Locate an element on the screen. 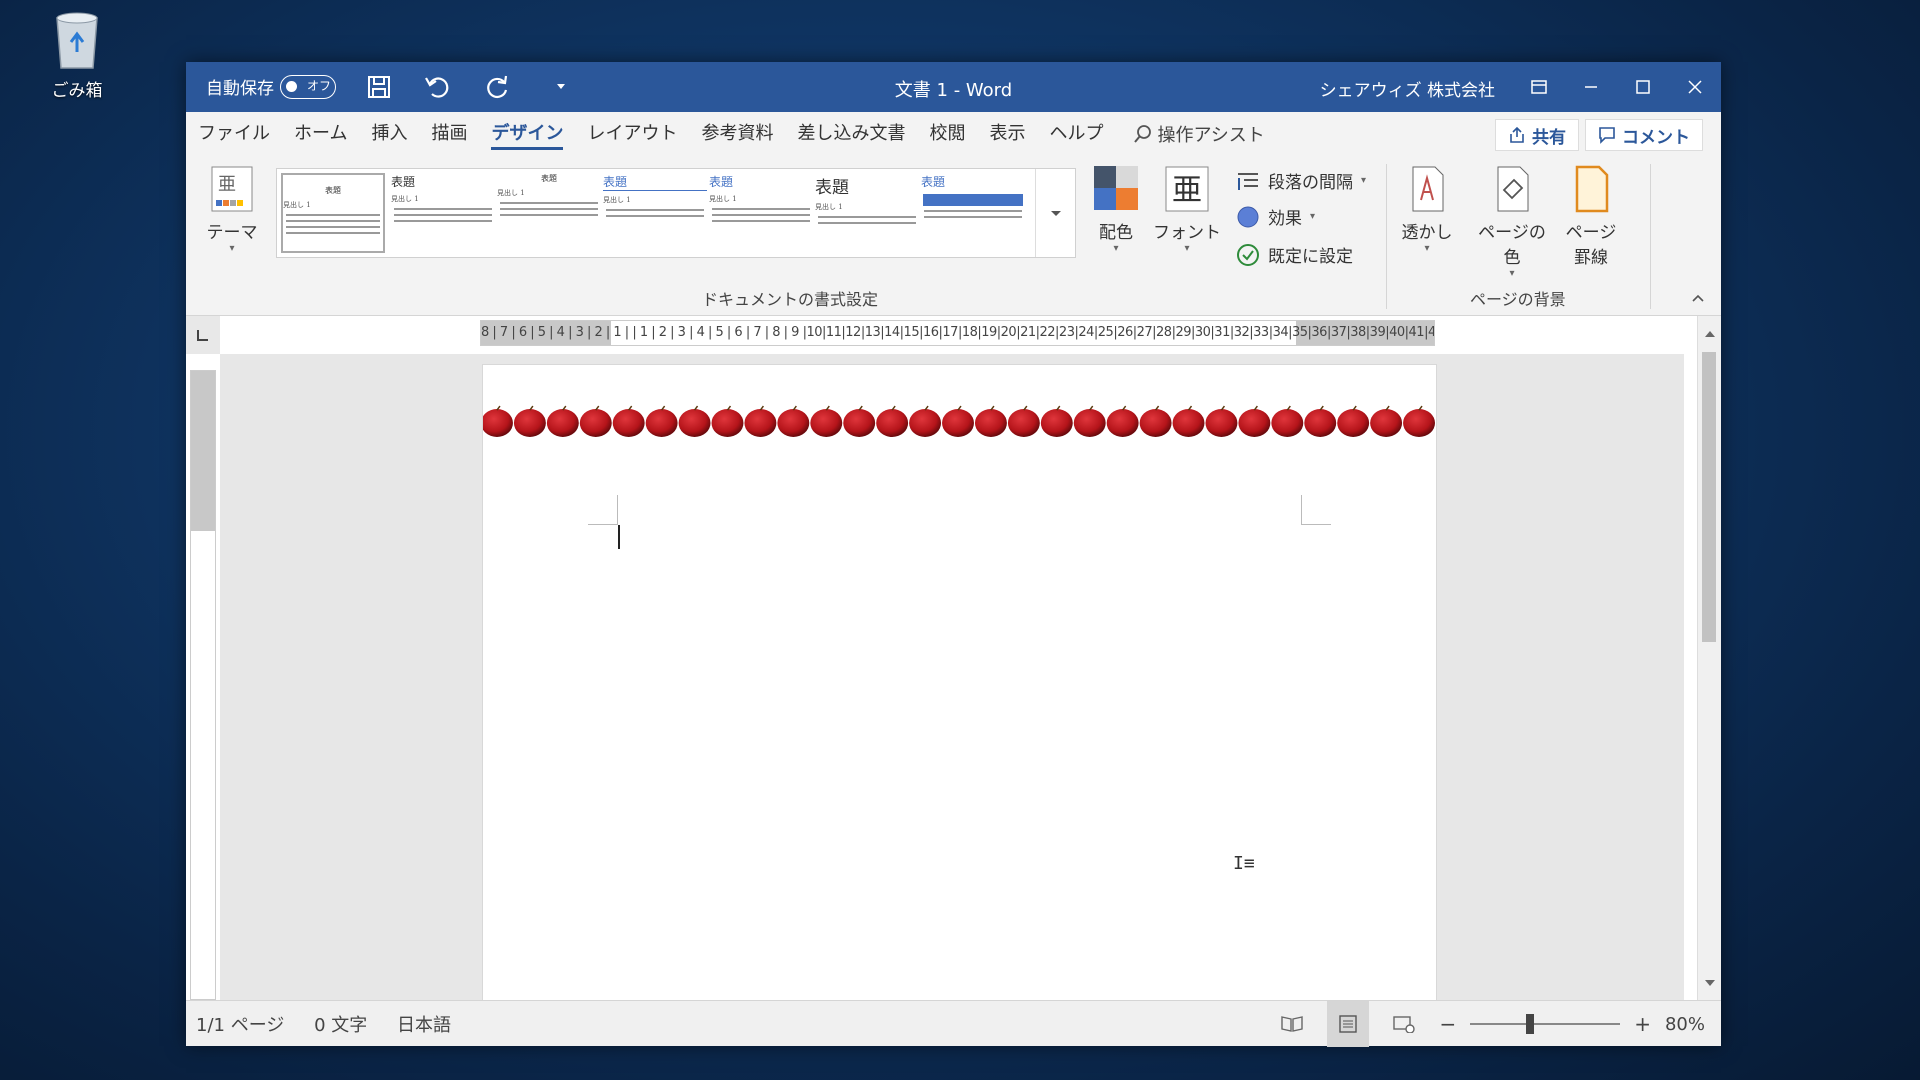 The width and height of the screenshot is (1920, 1080). web-layout-button is located at coordinates (1404, 1024).